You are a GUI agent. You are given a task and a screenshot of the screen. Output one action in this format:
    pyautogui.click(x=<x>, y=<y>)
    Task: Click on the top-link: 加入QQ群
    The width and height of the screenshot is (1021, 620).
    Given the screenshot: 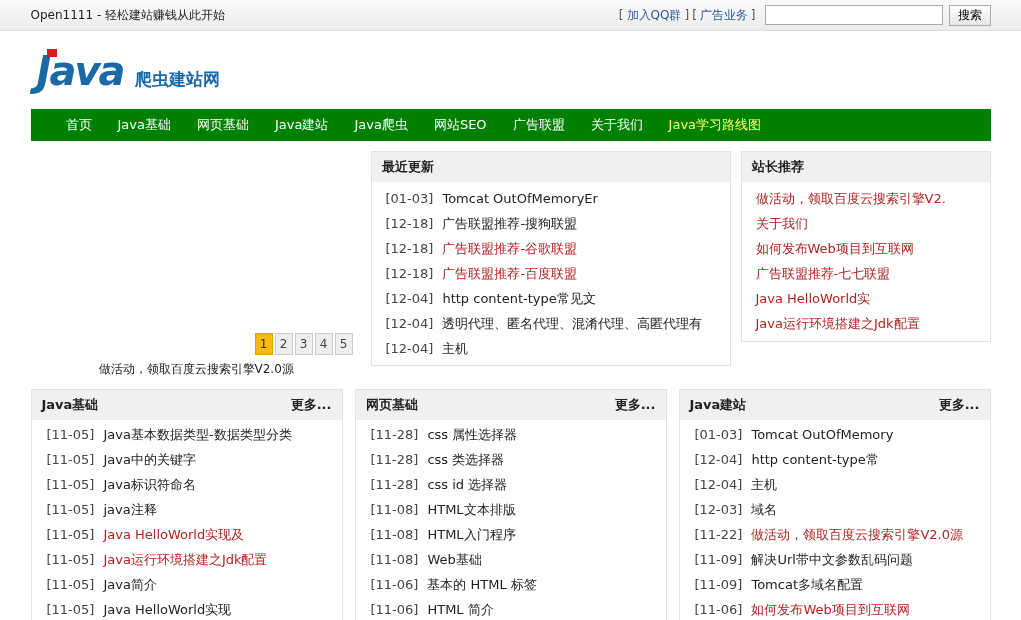 What is the action you would take?
    pyautogui.click(x=654, y=15)
    